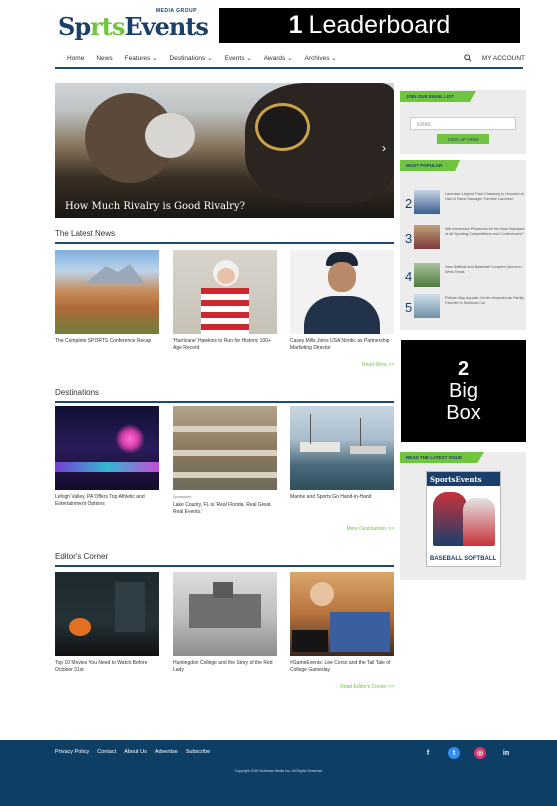 The image size is (557, 806). Describe the element at coordinates (334, 687) in the screenshot. I see `read-editors-corner-link: Read Editor's Corner >>` at that location.